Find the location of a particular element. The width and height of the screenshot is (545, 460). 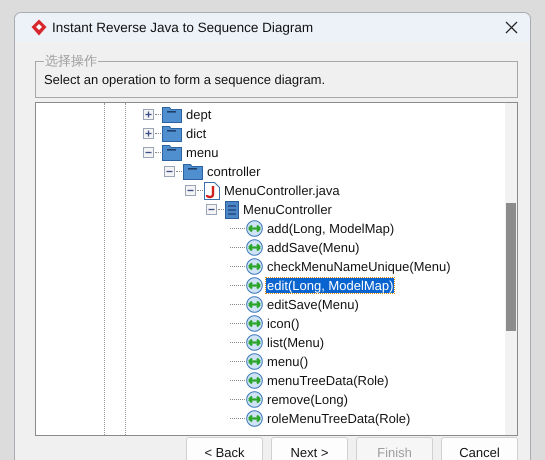

tree-item: list(Menu) is located at coordinates (296, 342).